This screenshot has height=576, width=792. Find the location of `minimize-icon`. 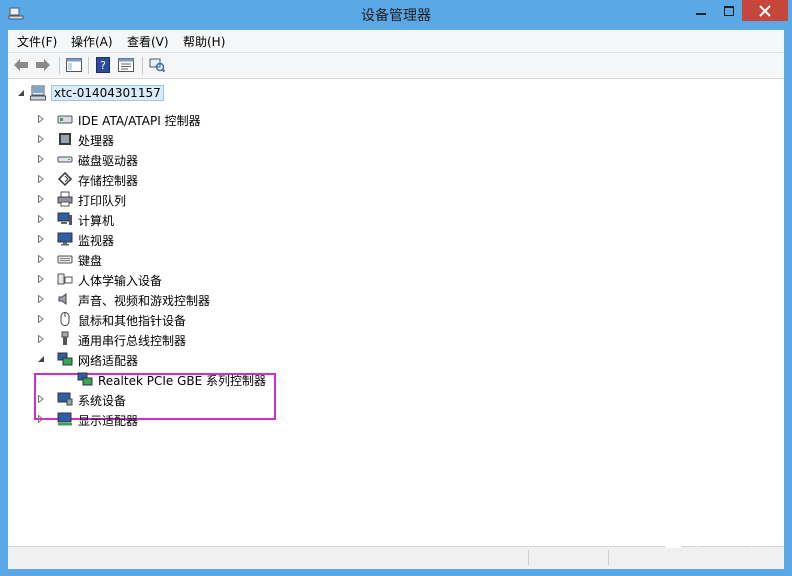

minimize-icon is located at coordinates (701, 13).